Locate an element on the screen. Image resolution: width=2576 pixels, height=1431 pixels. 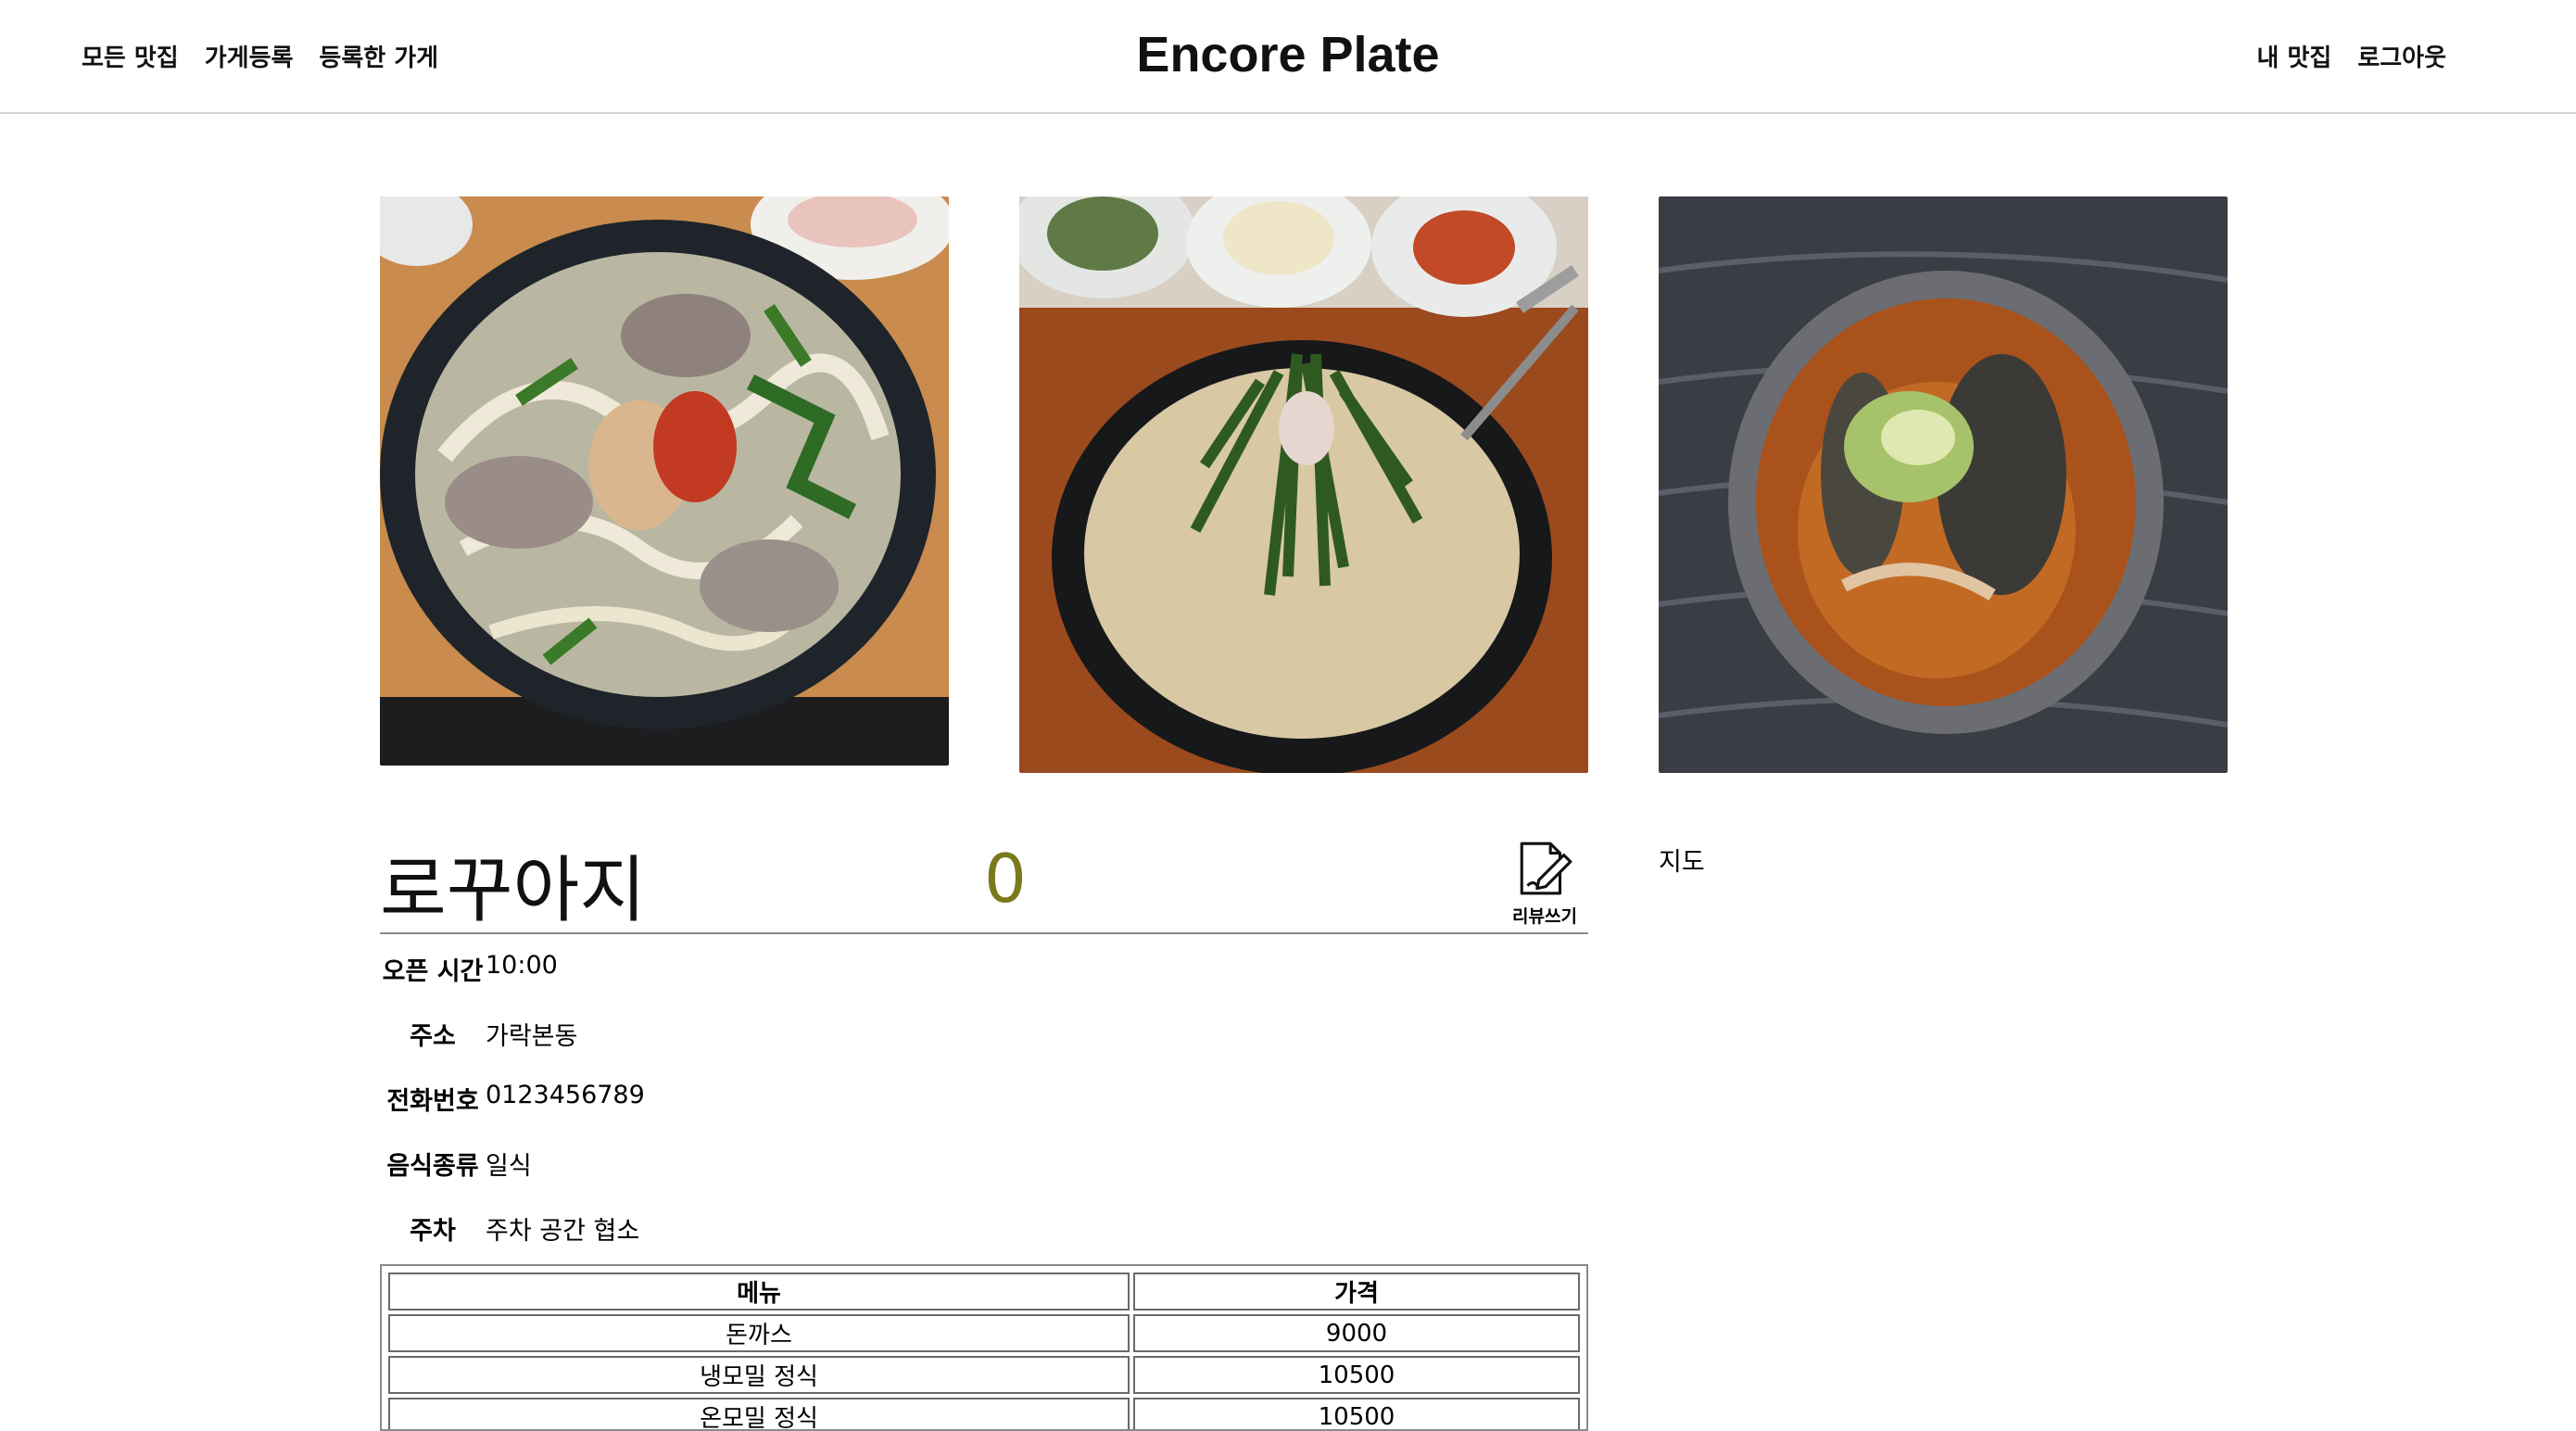
table-row: 온모밀 정식 10500 is located at coordinates (984, 1413).